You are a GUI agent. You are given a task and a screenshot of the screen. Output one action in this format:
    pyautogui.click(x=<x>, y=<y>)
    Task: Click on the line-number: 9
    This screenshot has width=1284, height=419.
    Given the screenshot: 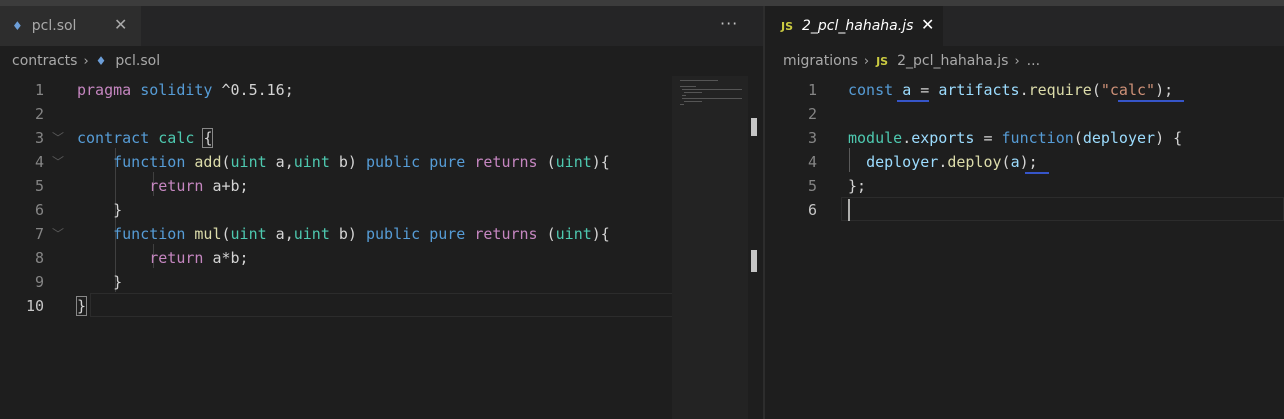 What is the action you would take?
    pyautogui.click(x=39, y=282)
    